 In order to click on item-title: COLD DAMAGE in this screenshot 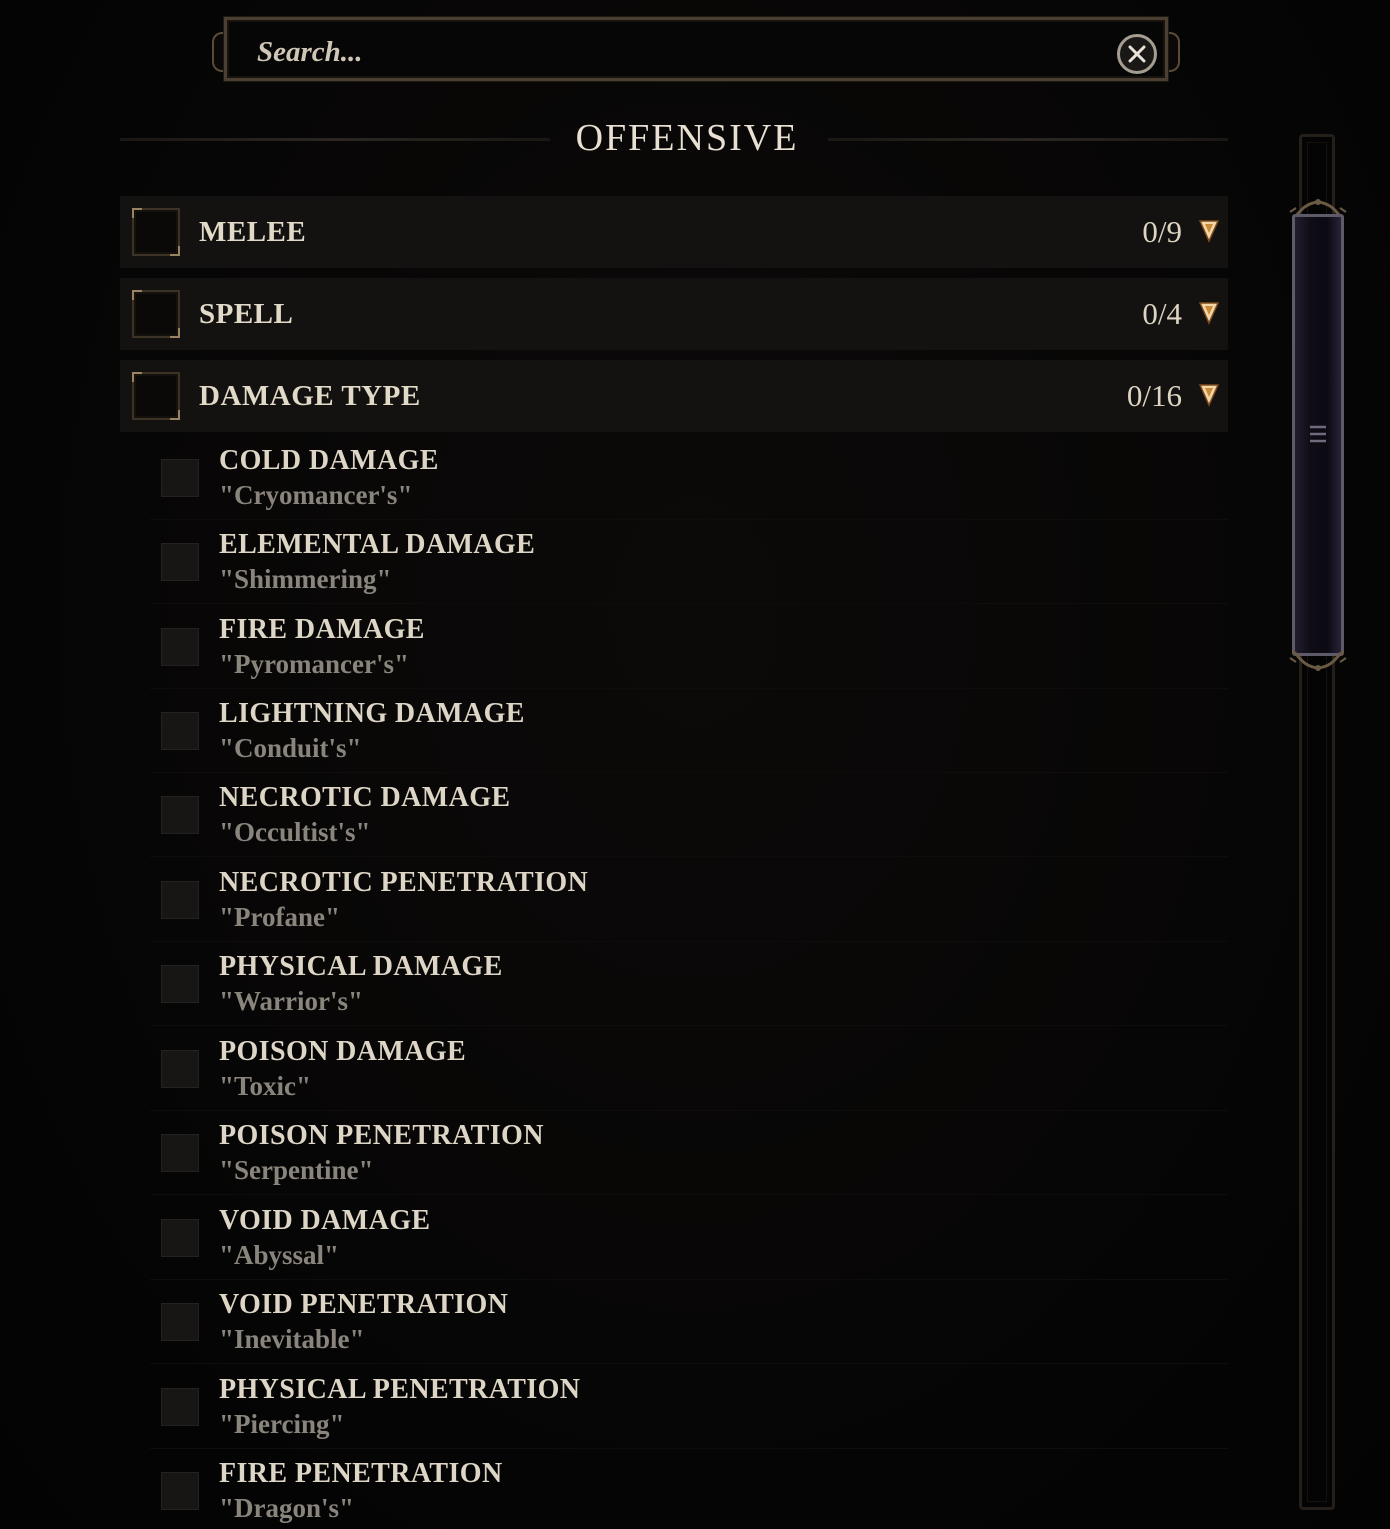, I will do `click(329, 460)`.